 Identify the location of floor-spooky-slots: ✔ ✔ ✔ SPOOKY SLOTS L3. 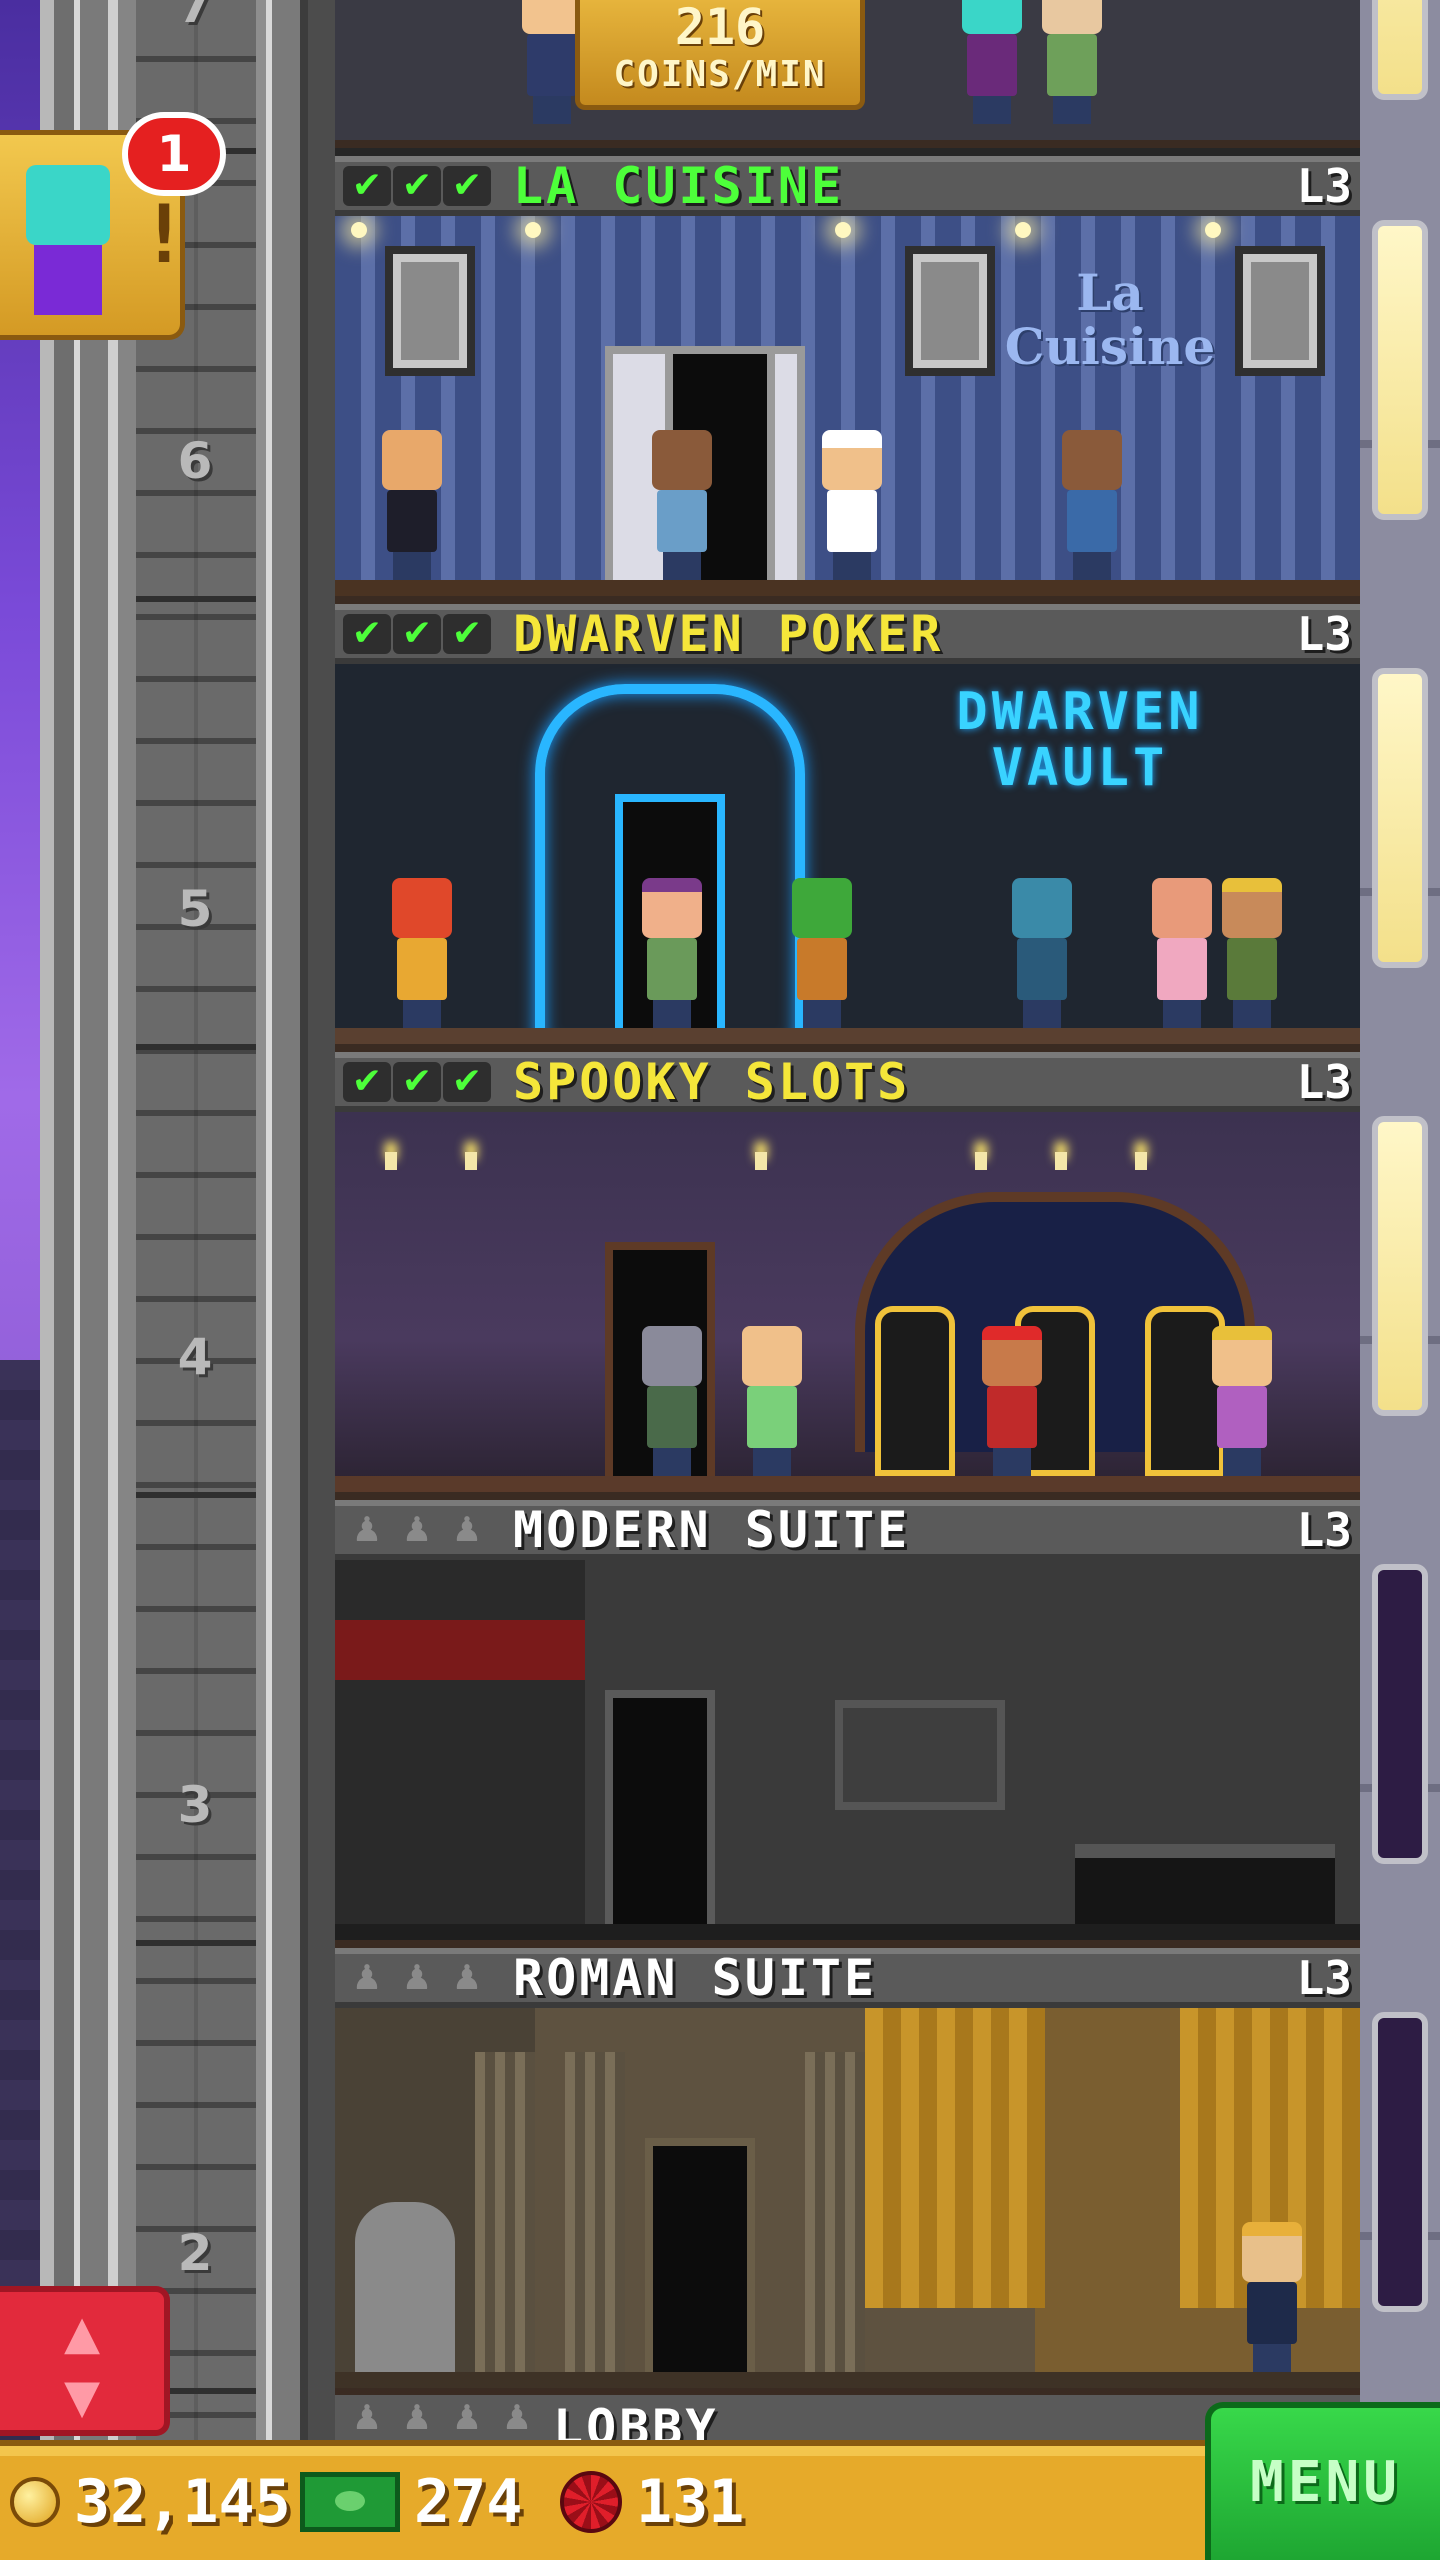
(847, 1276).